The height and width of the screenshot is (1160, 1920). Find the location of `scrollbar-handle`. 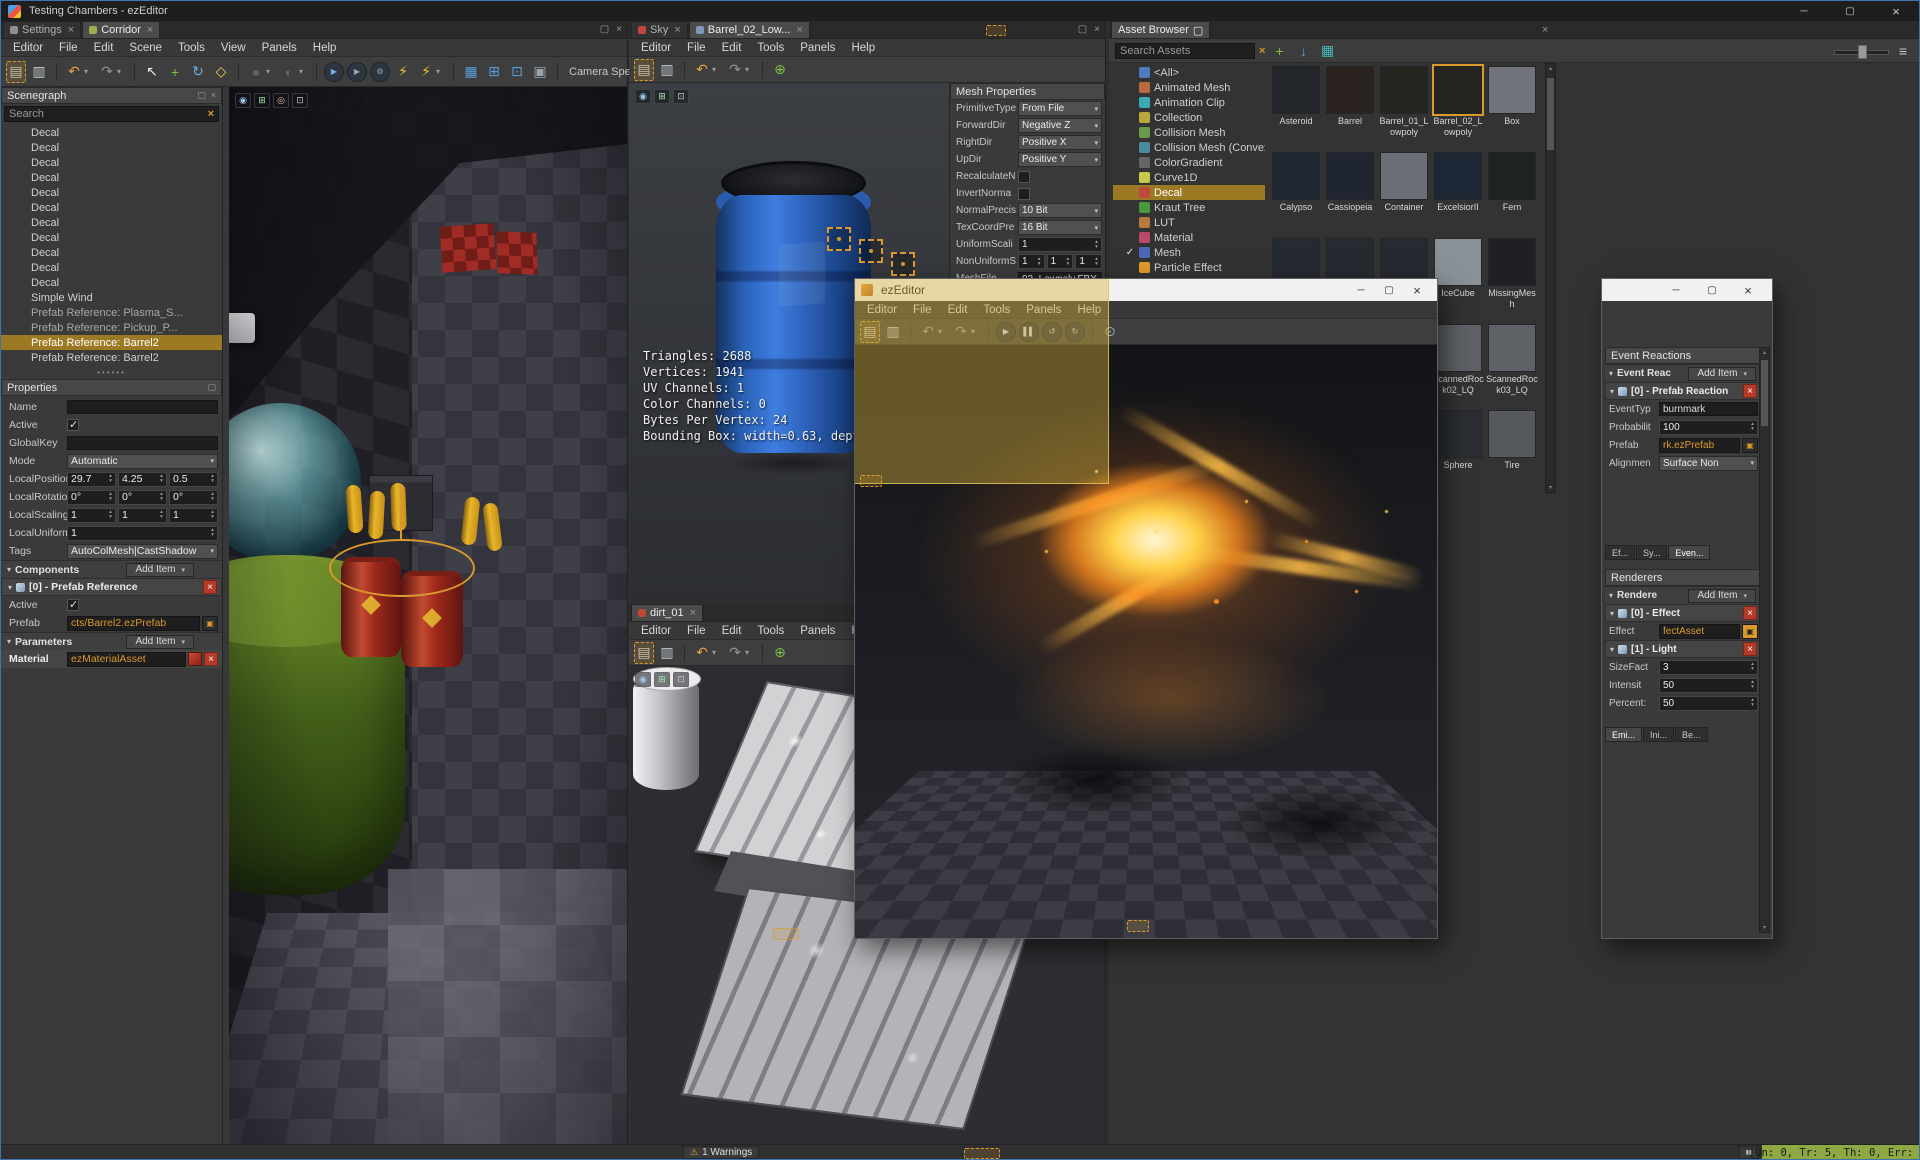

scrollbar-handle is located at coordinates (1550, 114).